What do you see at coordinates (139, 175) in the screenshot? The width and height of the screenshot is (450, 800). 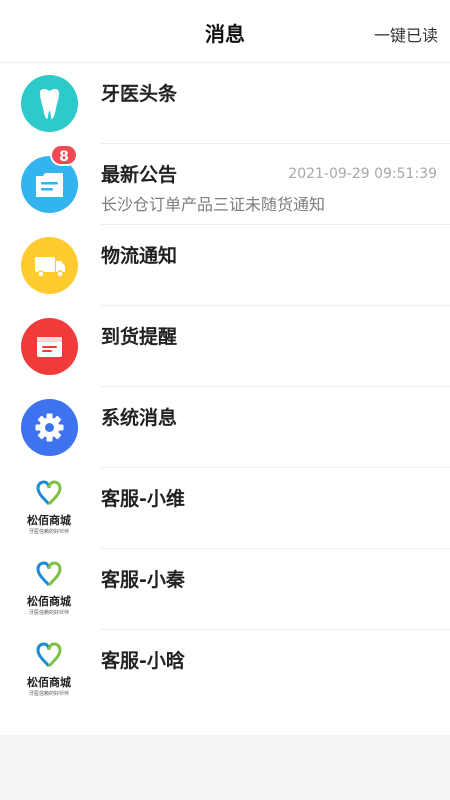 I see `message-item-title: 最新公告` at bounding box center [139, 175].